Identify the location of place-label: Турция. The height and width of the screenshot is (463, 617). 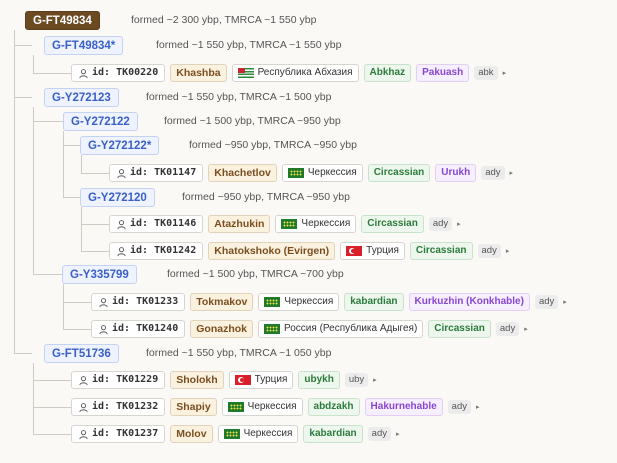
(271, 379).